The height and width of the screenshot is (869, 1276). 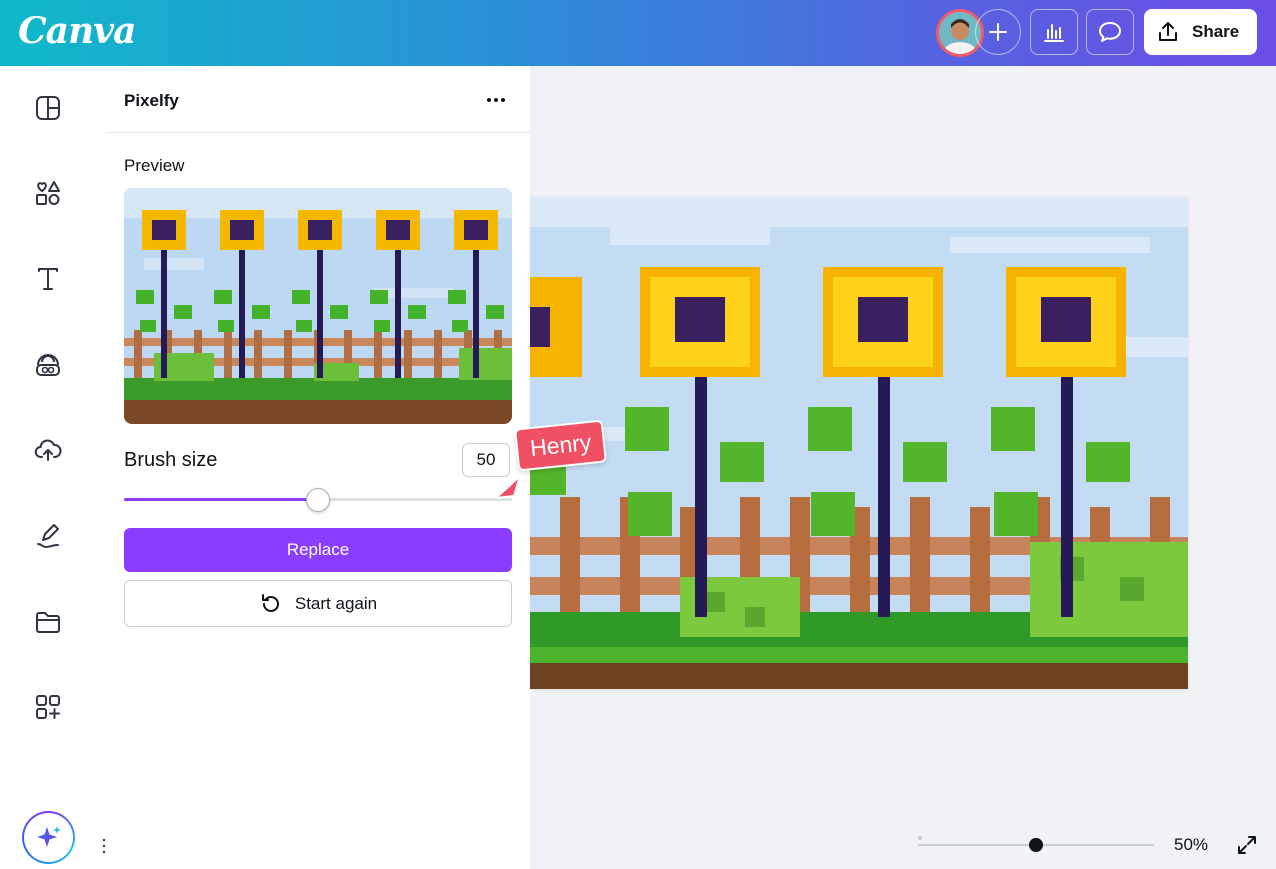 I want to click on uploads-icon, so click(x=48, y=450).